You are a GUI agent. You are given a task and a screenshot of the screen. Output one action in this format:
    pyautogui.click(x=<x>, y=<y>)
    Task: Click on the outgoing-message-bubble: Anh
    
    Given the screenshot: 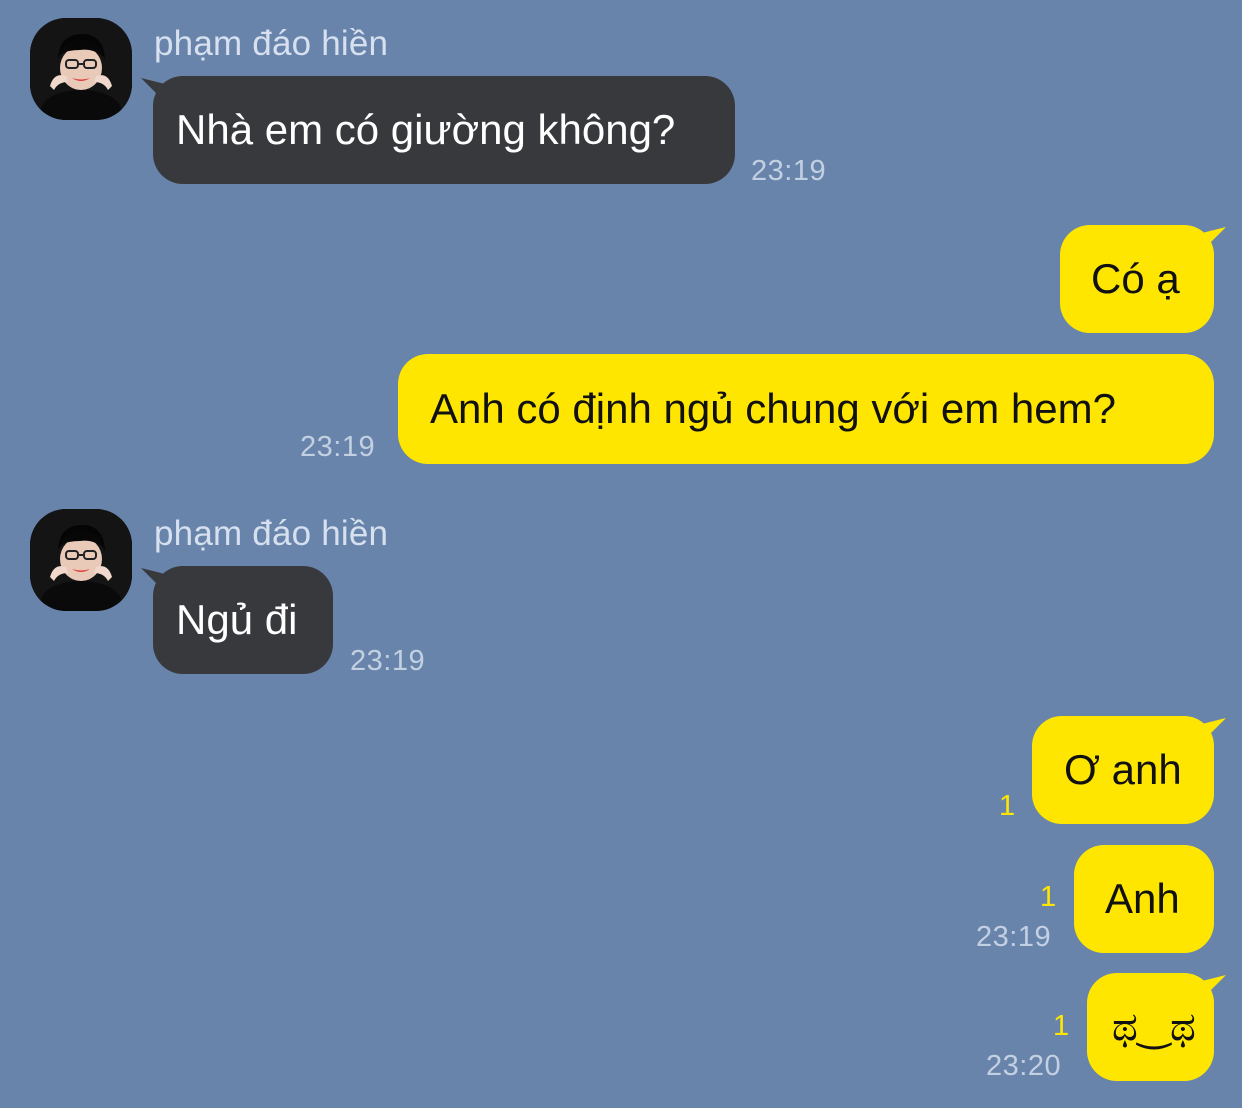 What is the action you would take?
    pyautogui.click(x=1144, y=899)
    